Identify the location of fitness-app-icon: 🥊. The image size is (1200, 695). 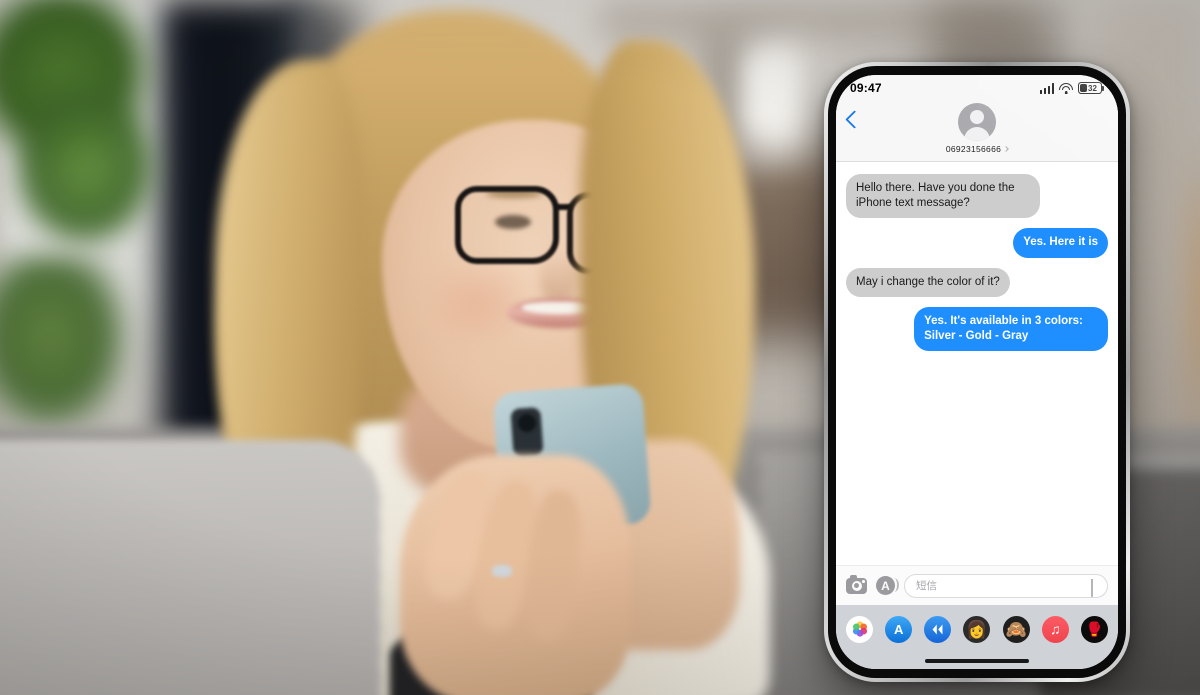
(1094, 629).